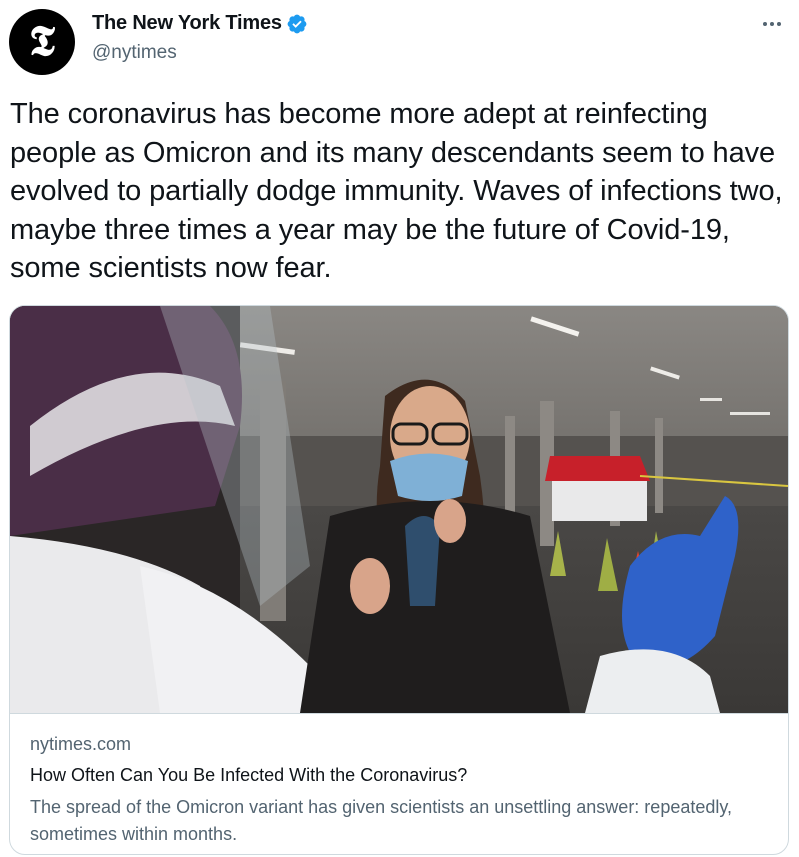 Image resolution: width=799 pixels, height=857 pixels. What do you see at coordinates (765, 24) in the screenshot?
I see `more-icon` at bounding box center [765, 24].